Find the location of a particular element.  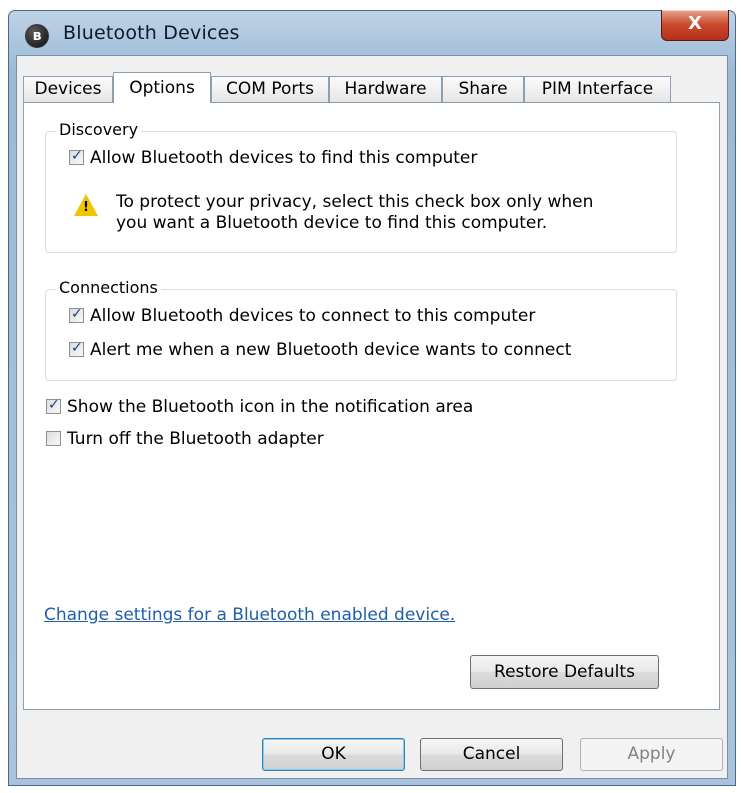

ok-button: OK is located at coordinates (333, 754).